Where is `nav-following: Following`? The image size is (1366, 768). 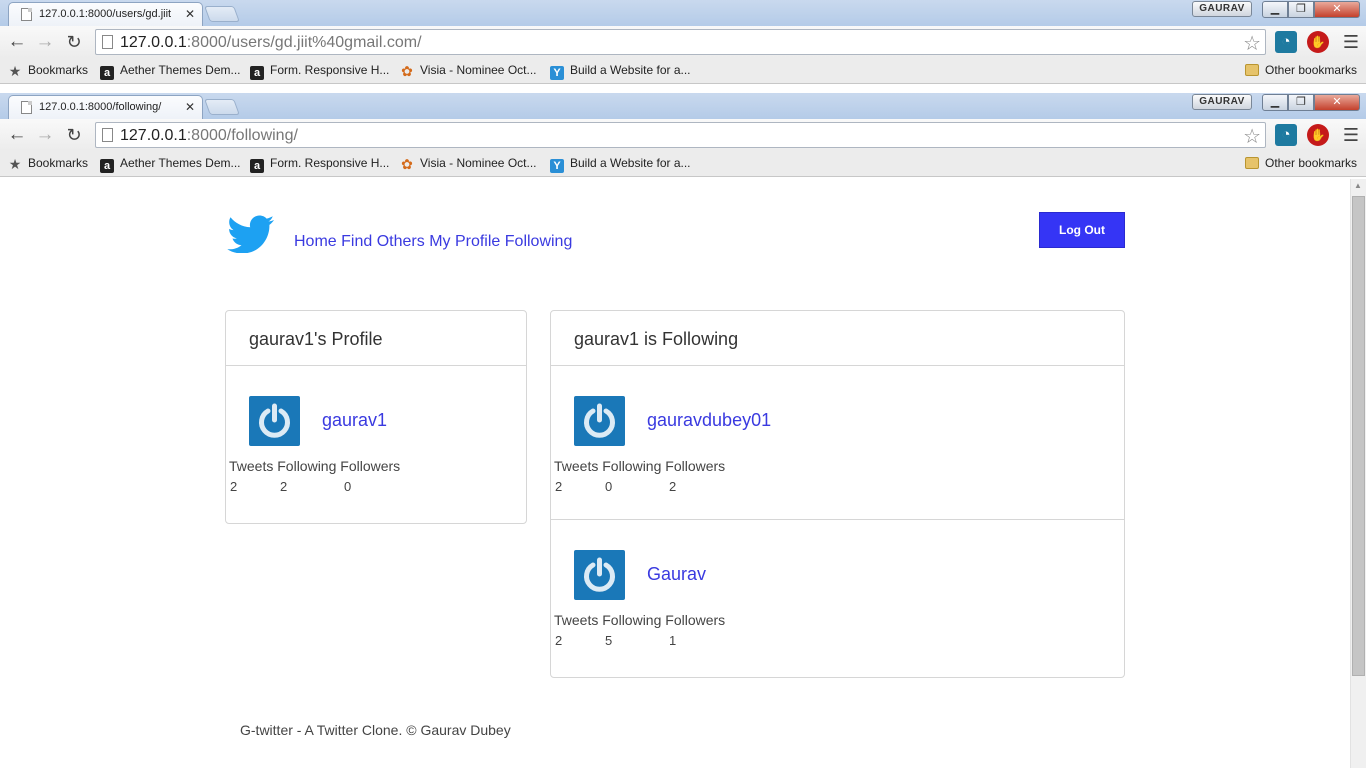
nav-following: Following is located at coordinates (539, 241).